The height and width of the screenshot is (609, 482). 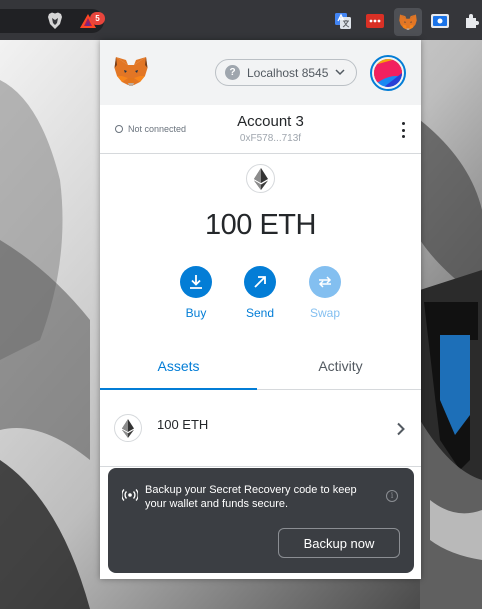 I want to click on account-address: 0xF578...713f, so click(x=260, y=138).